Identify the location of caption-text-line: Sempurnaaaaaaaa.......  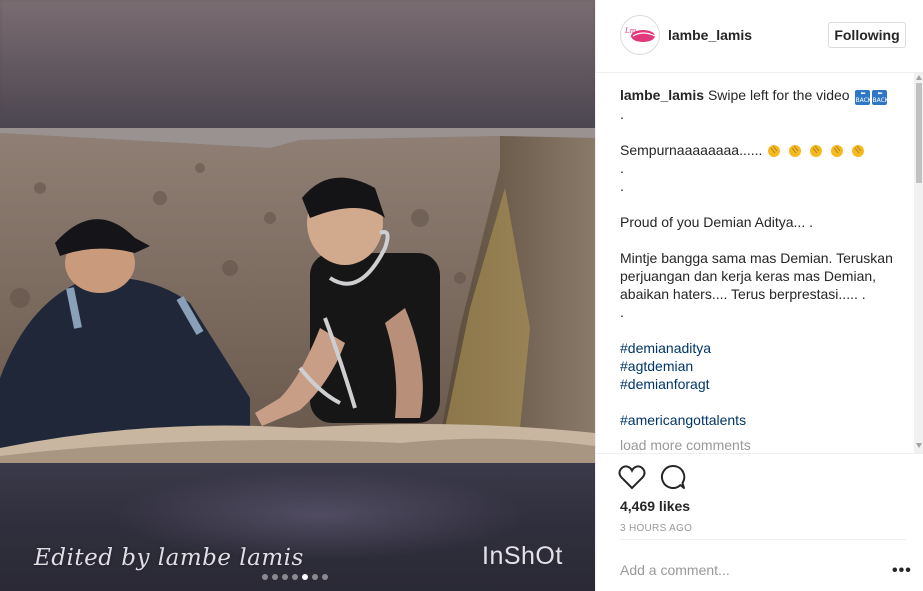
(762, 150).